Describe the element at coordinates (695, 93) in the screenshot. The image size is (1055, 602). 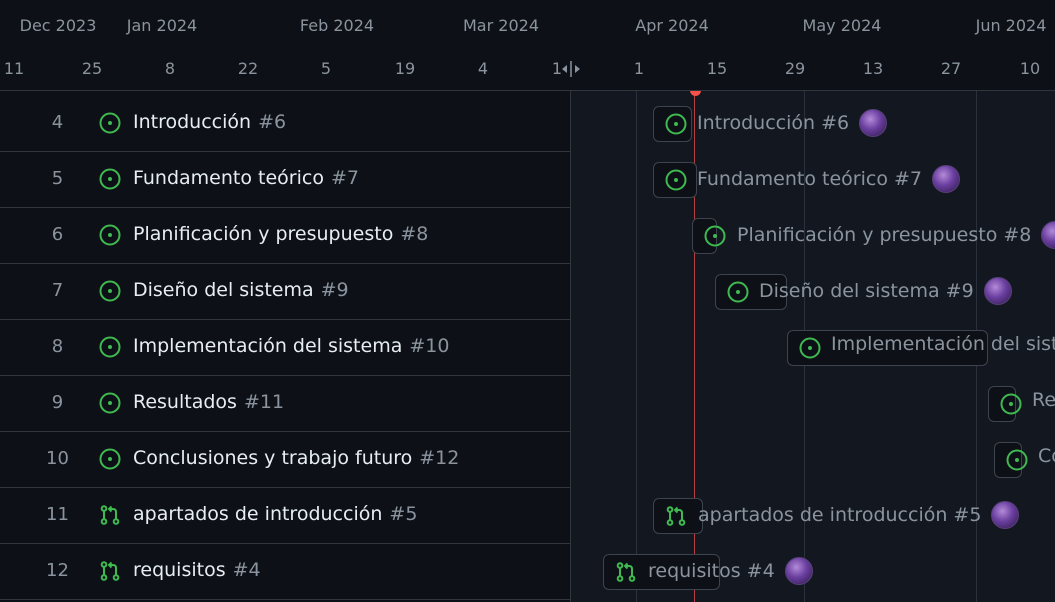
I see `today-marker` at that location.